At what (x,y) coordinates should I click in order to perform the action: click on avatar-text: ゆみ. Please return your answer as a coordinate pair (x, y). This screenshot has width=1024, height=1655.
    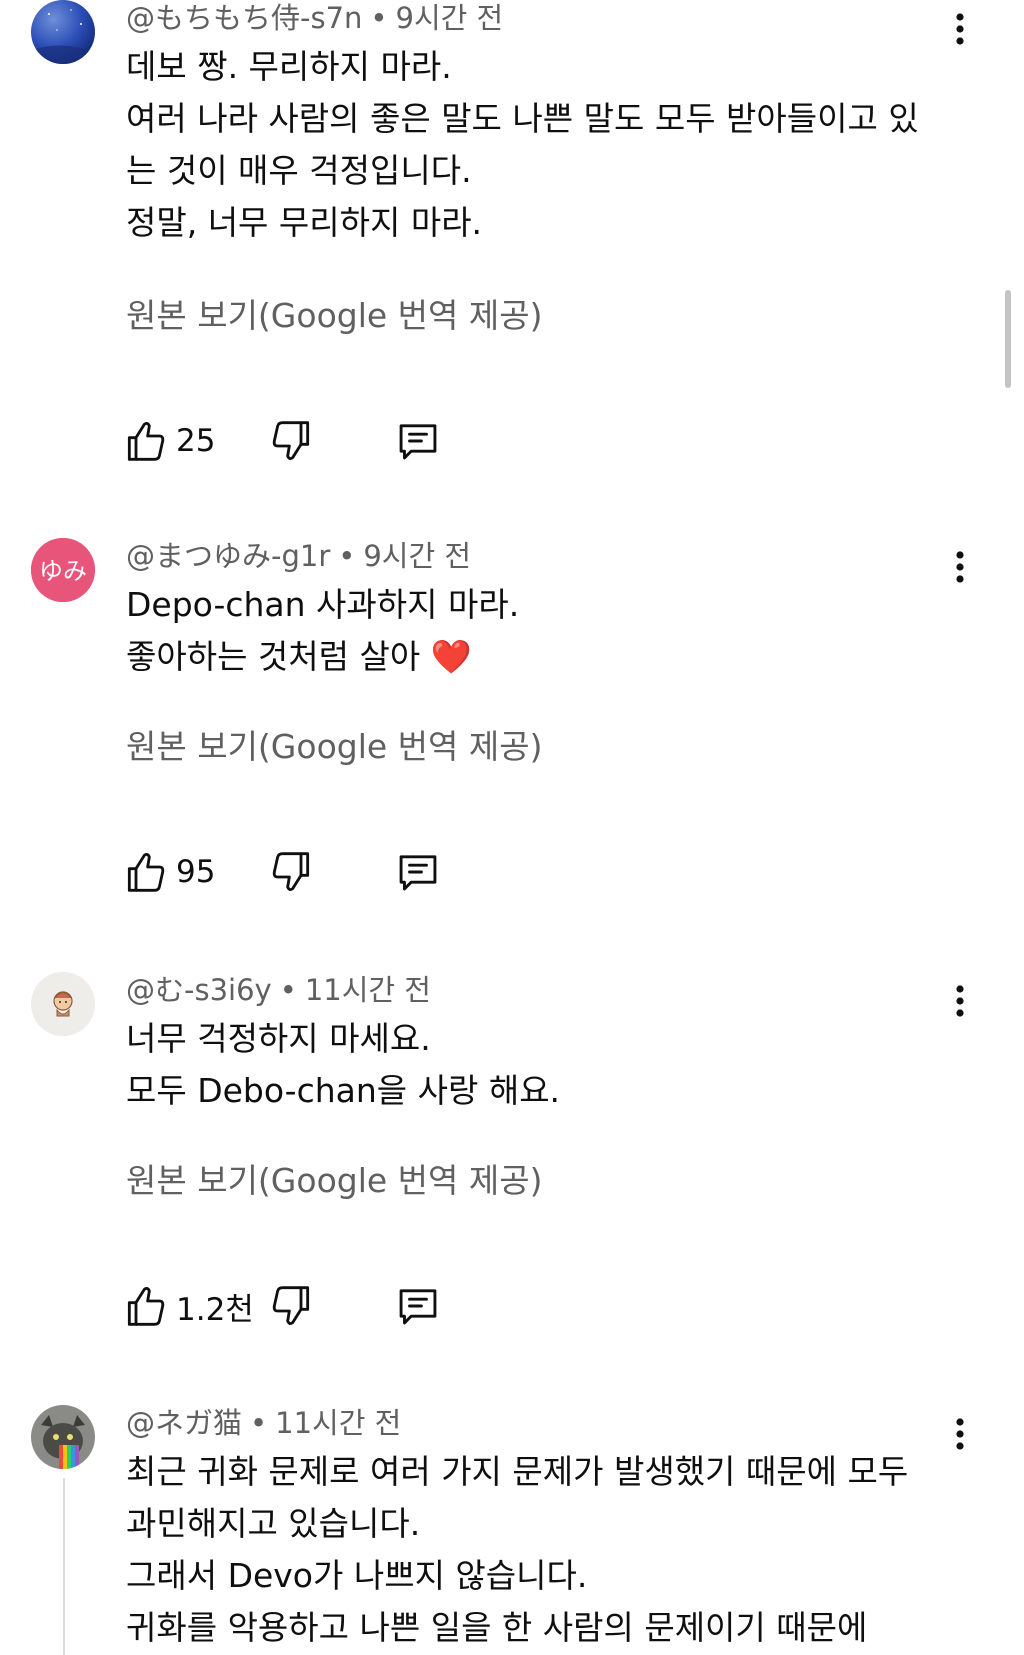
    Looking at the image, I should click on (63, 571).